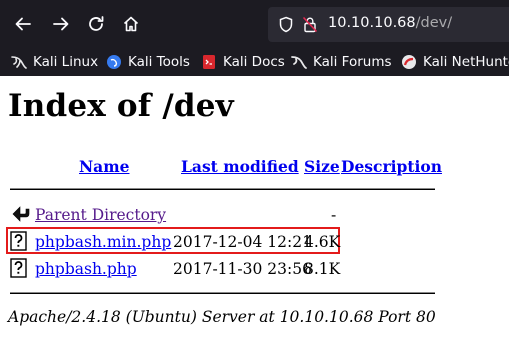 The height and width of the screenshot is (359, 509). What do you see at coordinates (242, 242) in the screenshot?
I see `row-modified: 2017-12-04 12:21` at bounding box center [242, 242].